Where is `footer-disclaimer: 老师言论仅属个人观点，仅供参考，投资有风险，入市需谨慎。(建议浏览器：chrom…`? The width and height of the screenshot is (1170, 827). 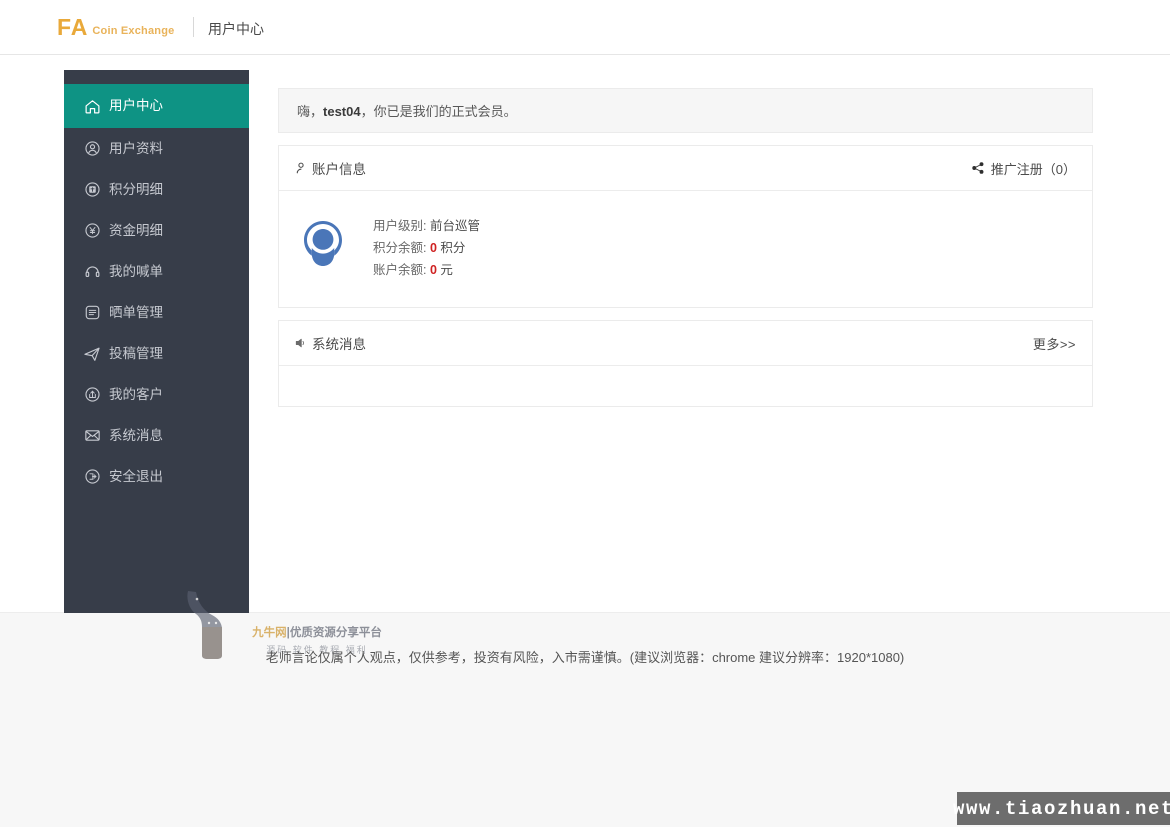 footer-disclaimer: 老师言论仅属个人观点，仅供参考，投资有风险，入市需谨慎。(建议浏览器：chrom… is located at coordinates (585, 657).